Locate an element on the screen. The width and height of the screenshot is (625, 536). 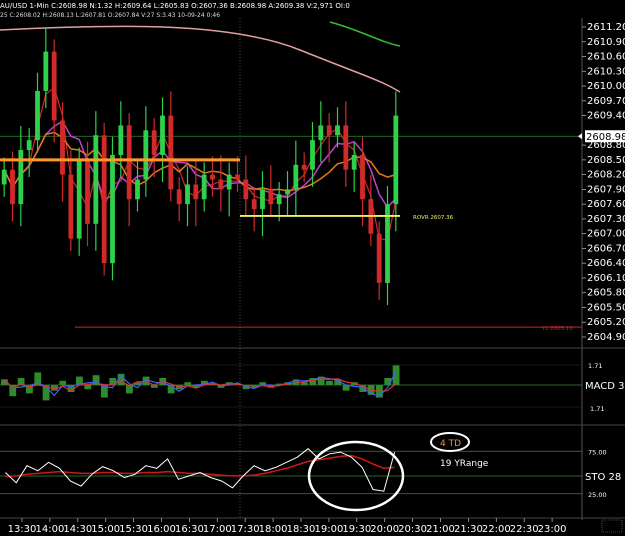
time-tick-label: 14:00 is located at coordinates (49, 529).